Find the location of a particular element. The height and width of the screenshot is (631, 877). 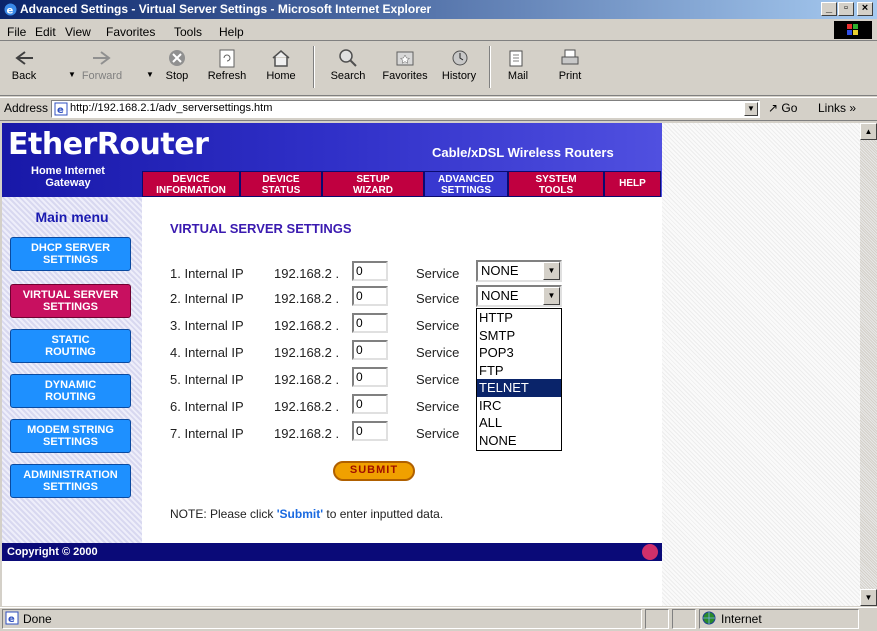

row-label: 1. Internal IP is located at coordinates (207, 273).